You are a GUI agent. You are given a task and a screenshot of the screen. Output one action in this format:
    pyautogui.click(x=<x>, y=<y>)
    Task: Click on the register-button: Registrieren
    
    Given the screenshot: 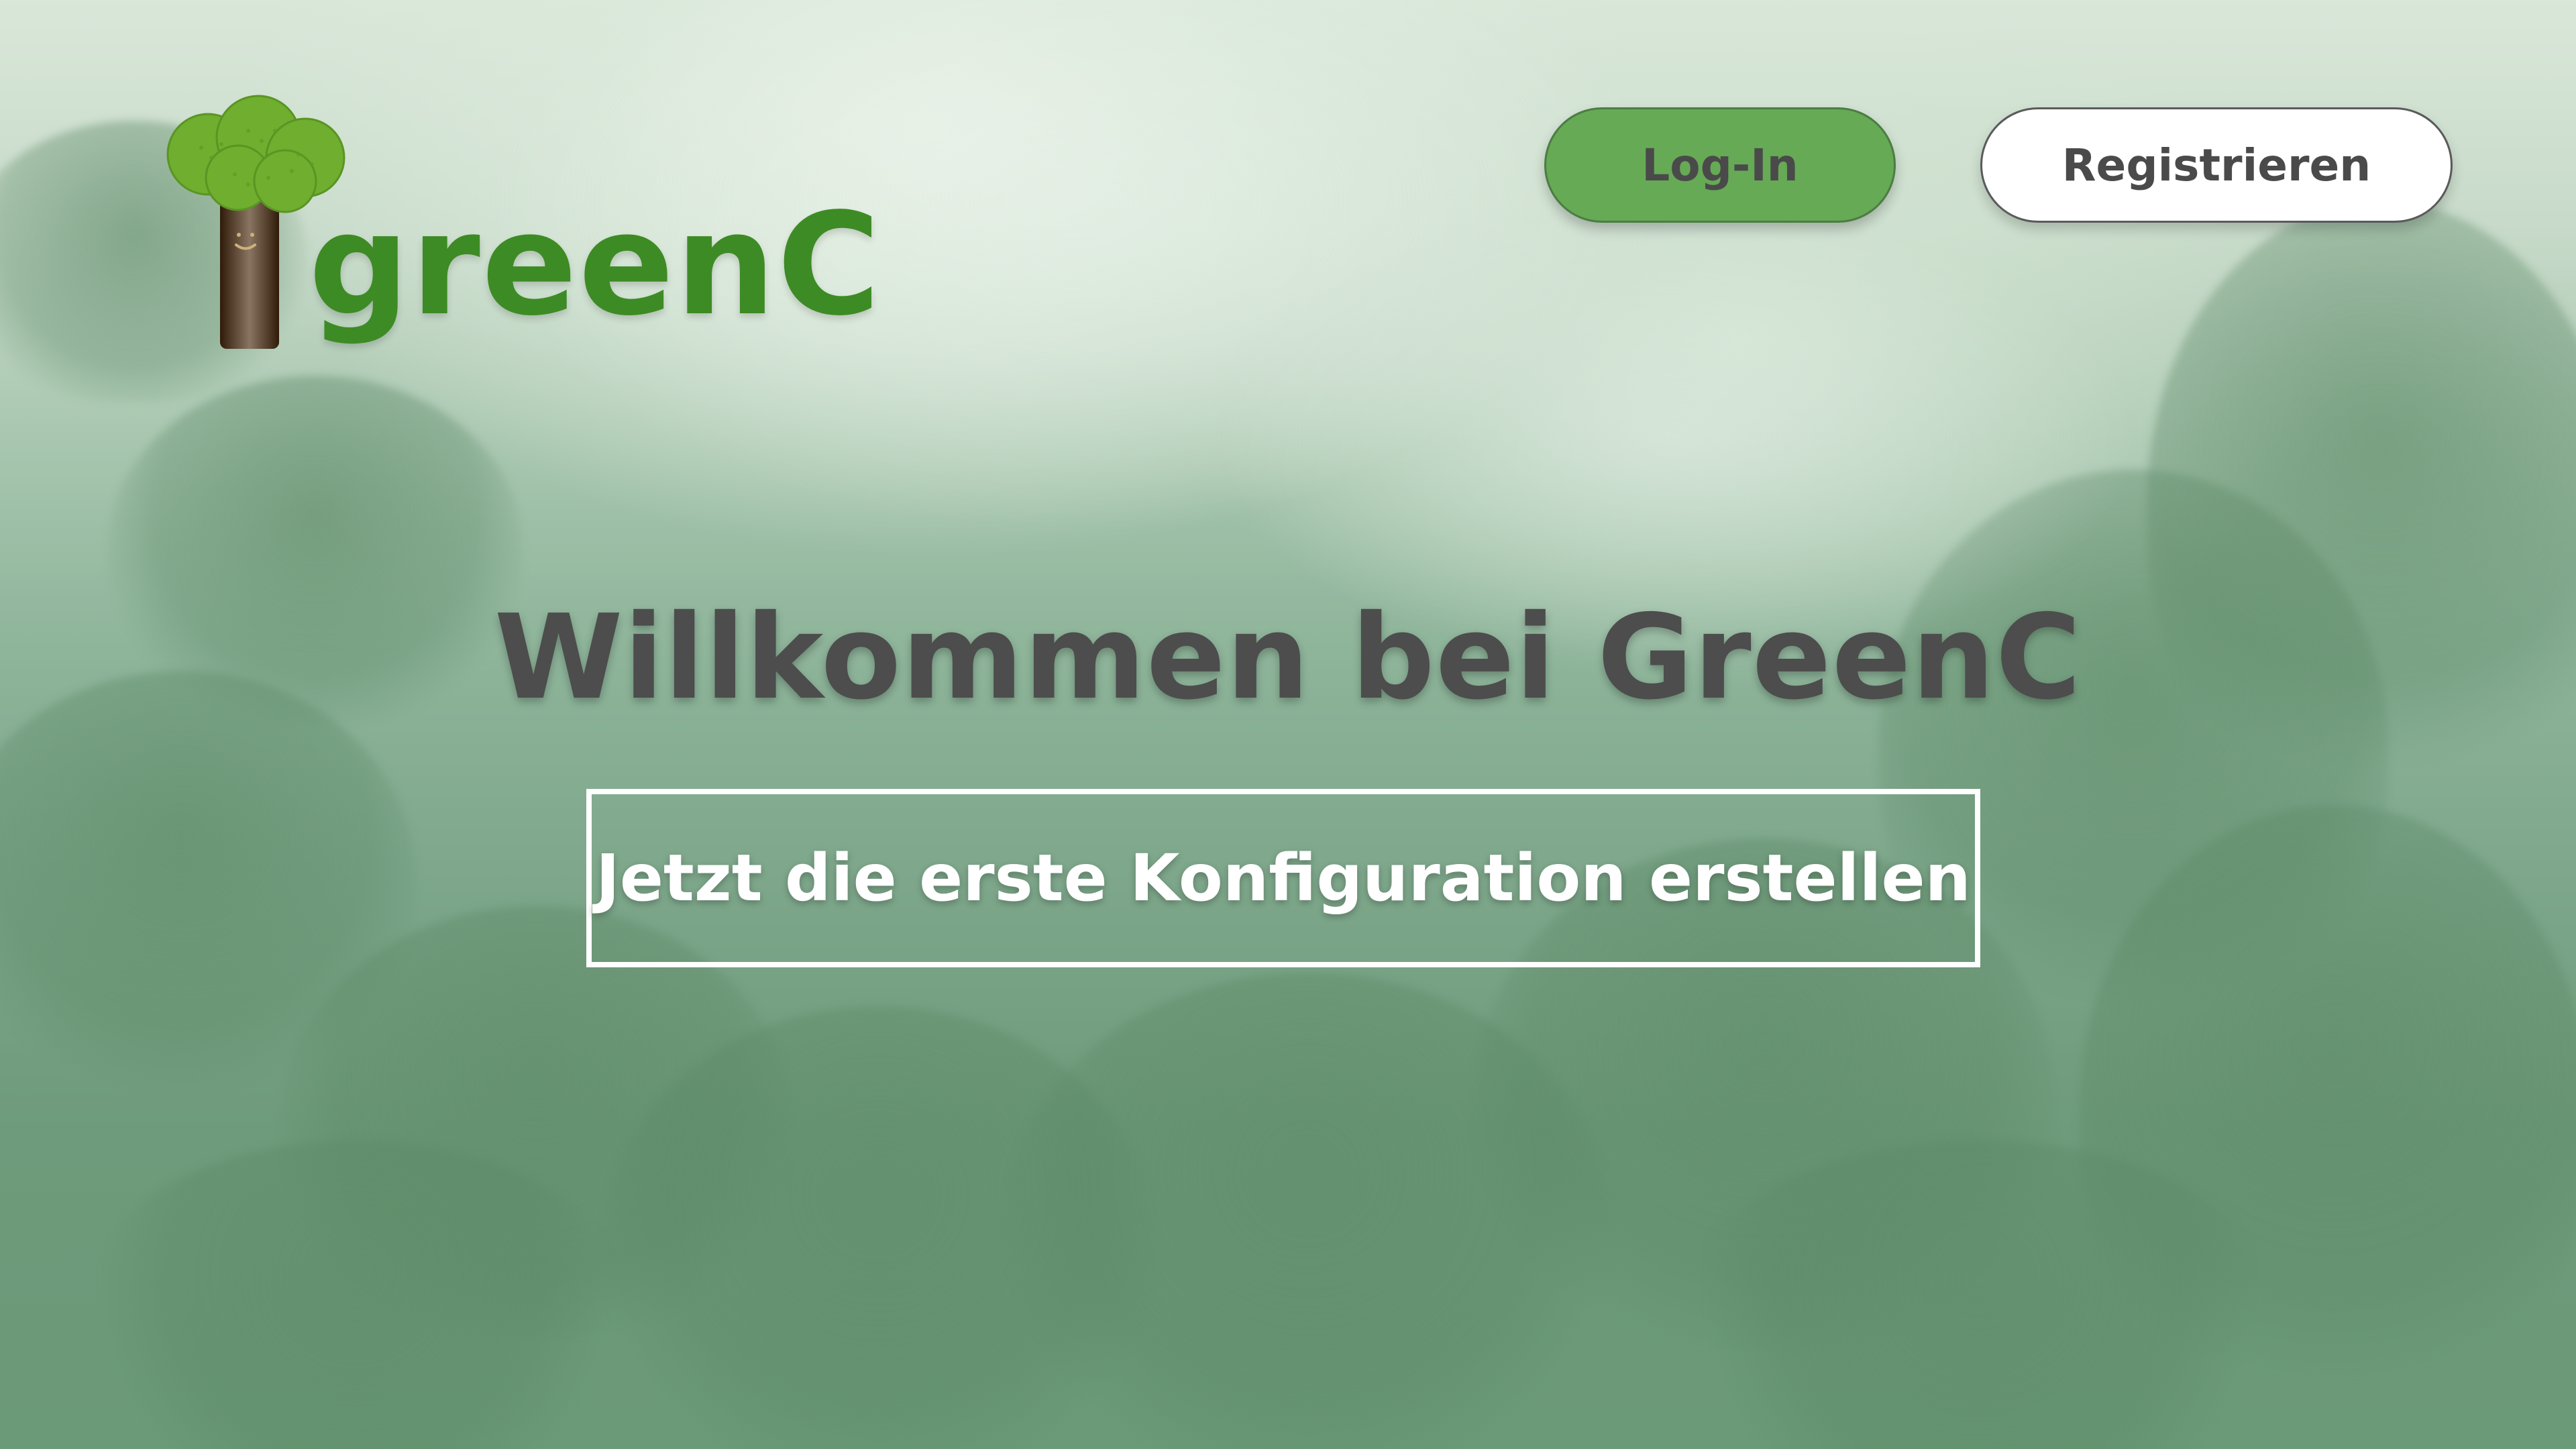 What is the action you would take?
    pyautogui.click(x=2216, y=165)
    